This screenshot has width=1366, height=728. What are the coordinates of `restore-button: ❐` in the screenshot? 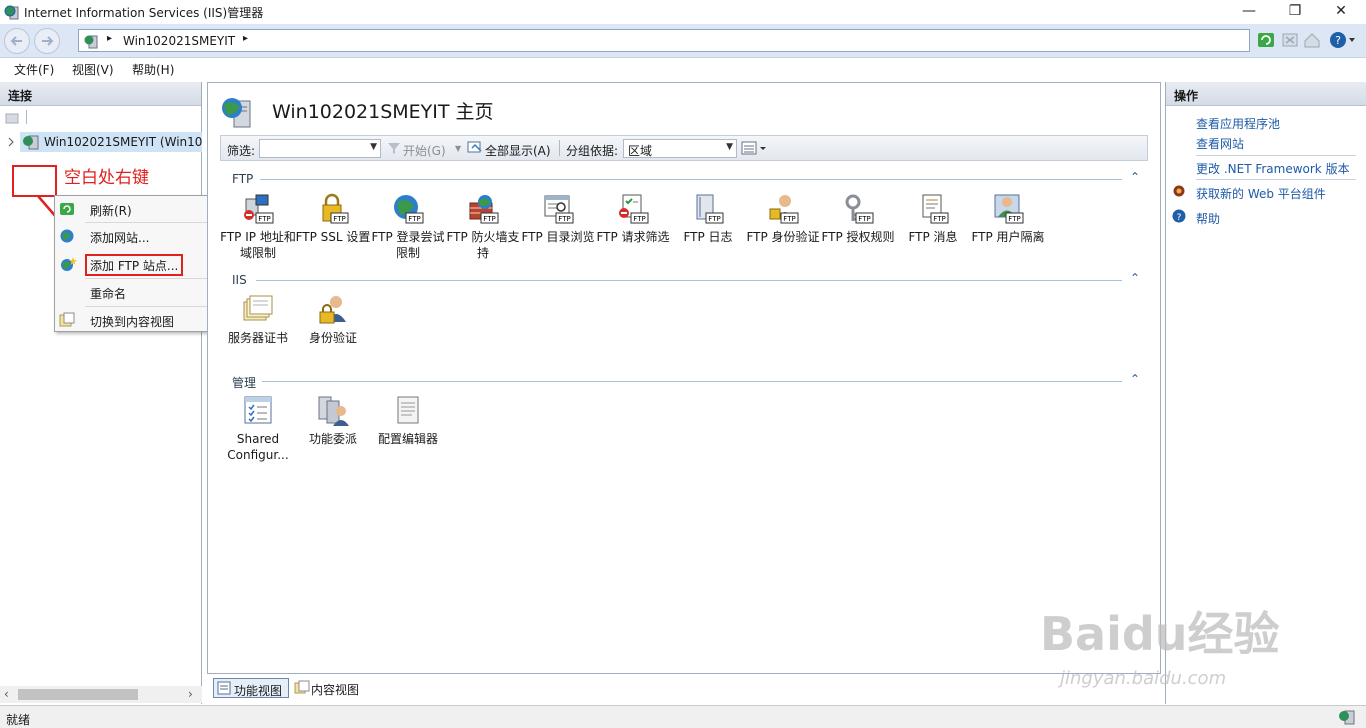 It's located at (1295, 12).